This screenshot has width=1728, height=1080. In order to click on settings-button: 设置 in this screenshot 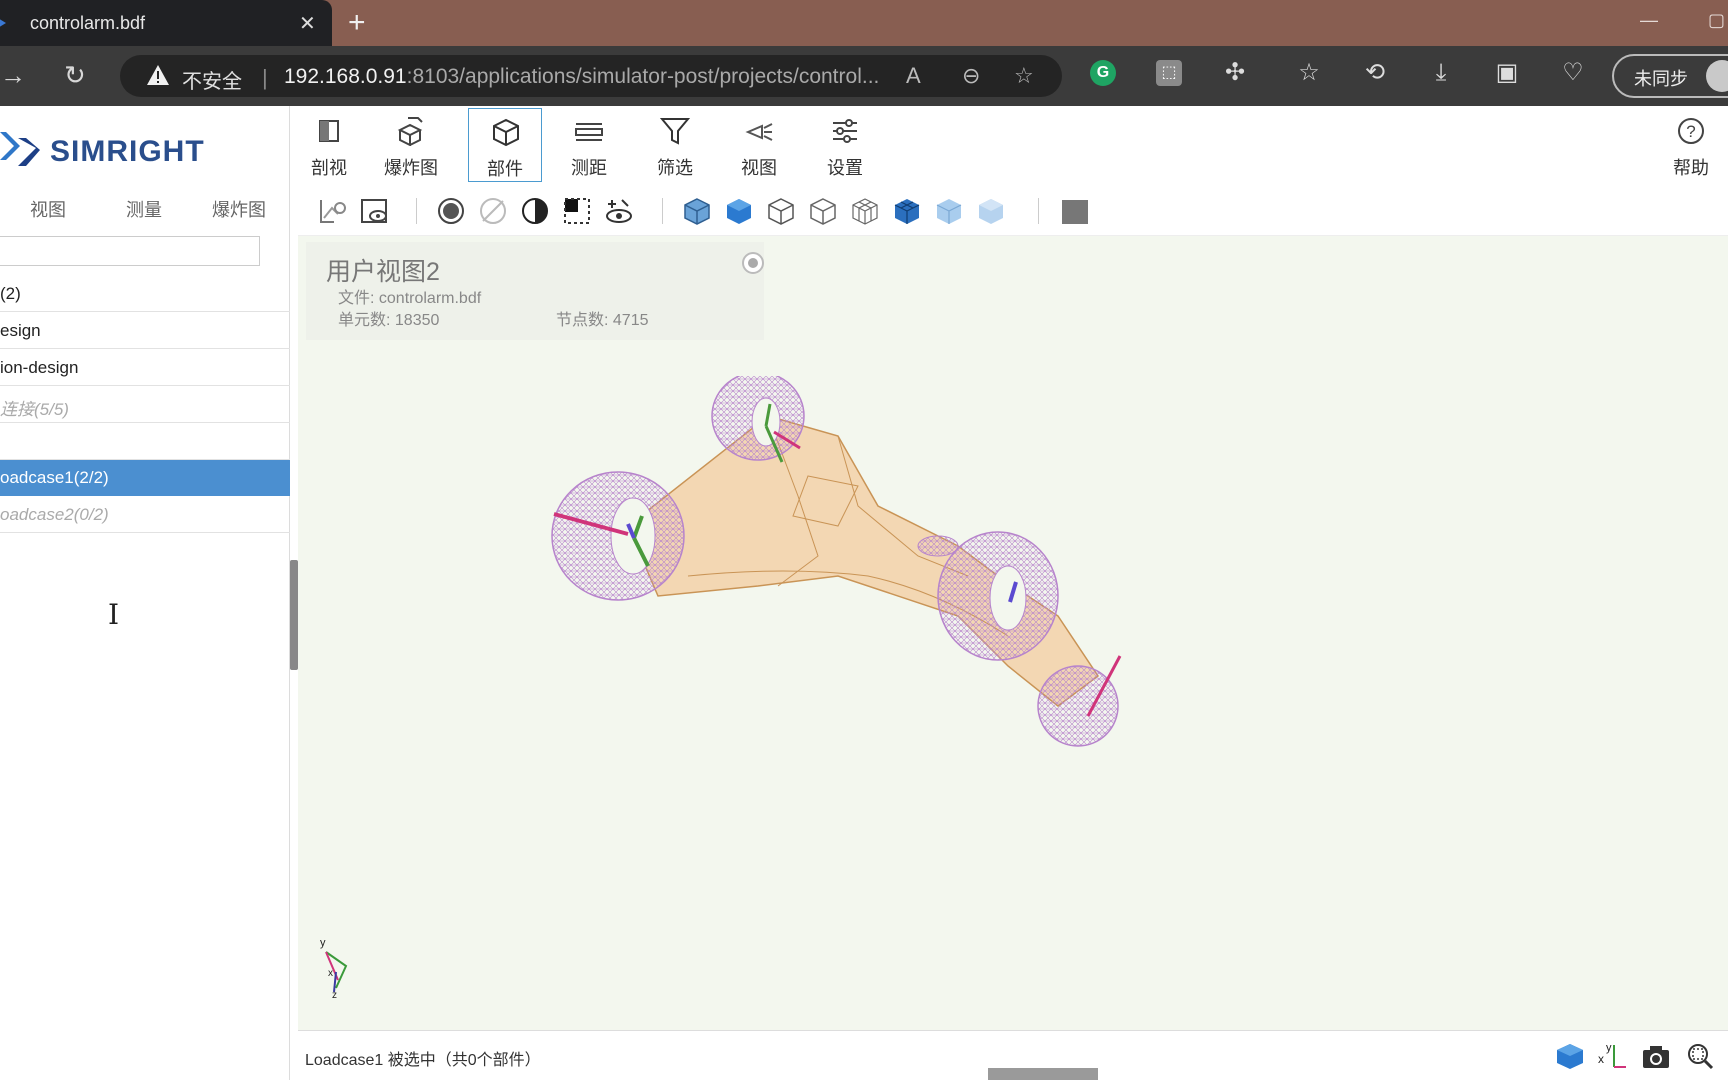, I will do `click(845, 145)`.